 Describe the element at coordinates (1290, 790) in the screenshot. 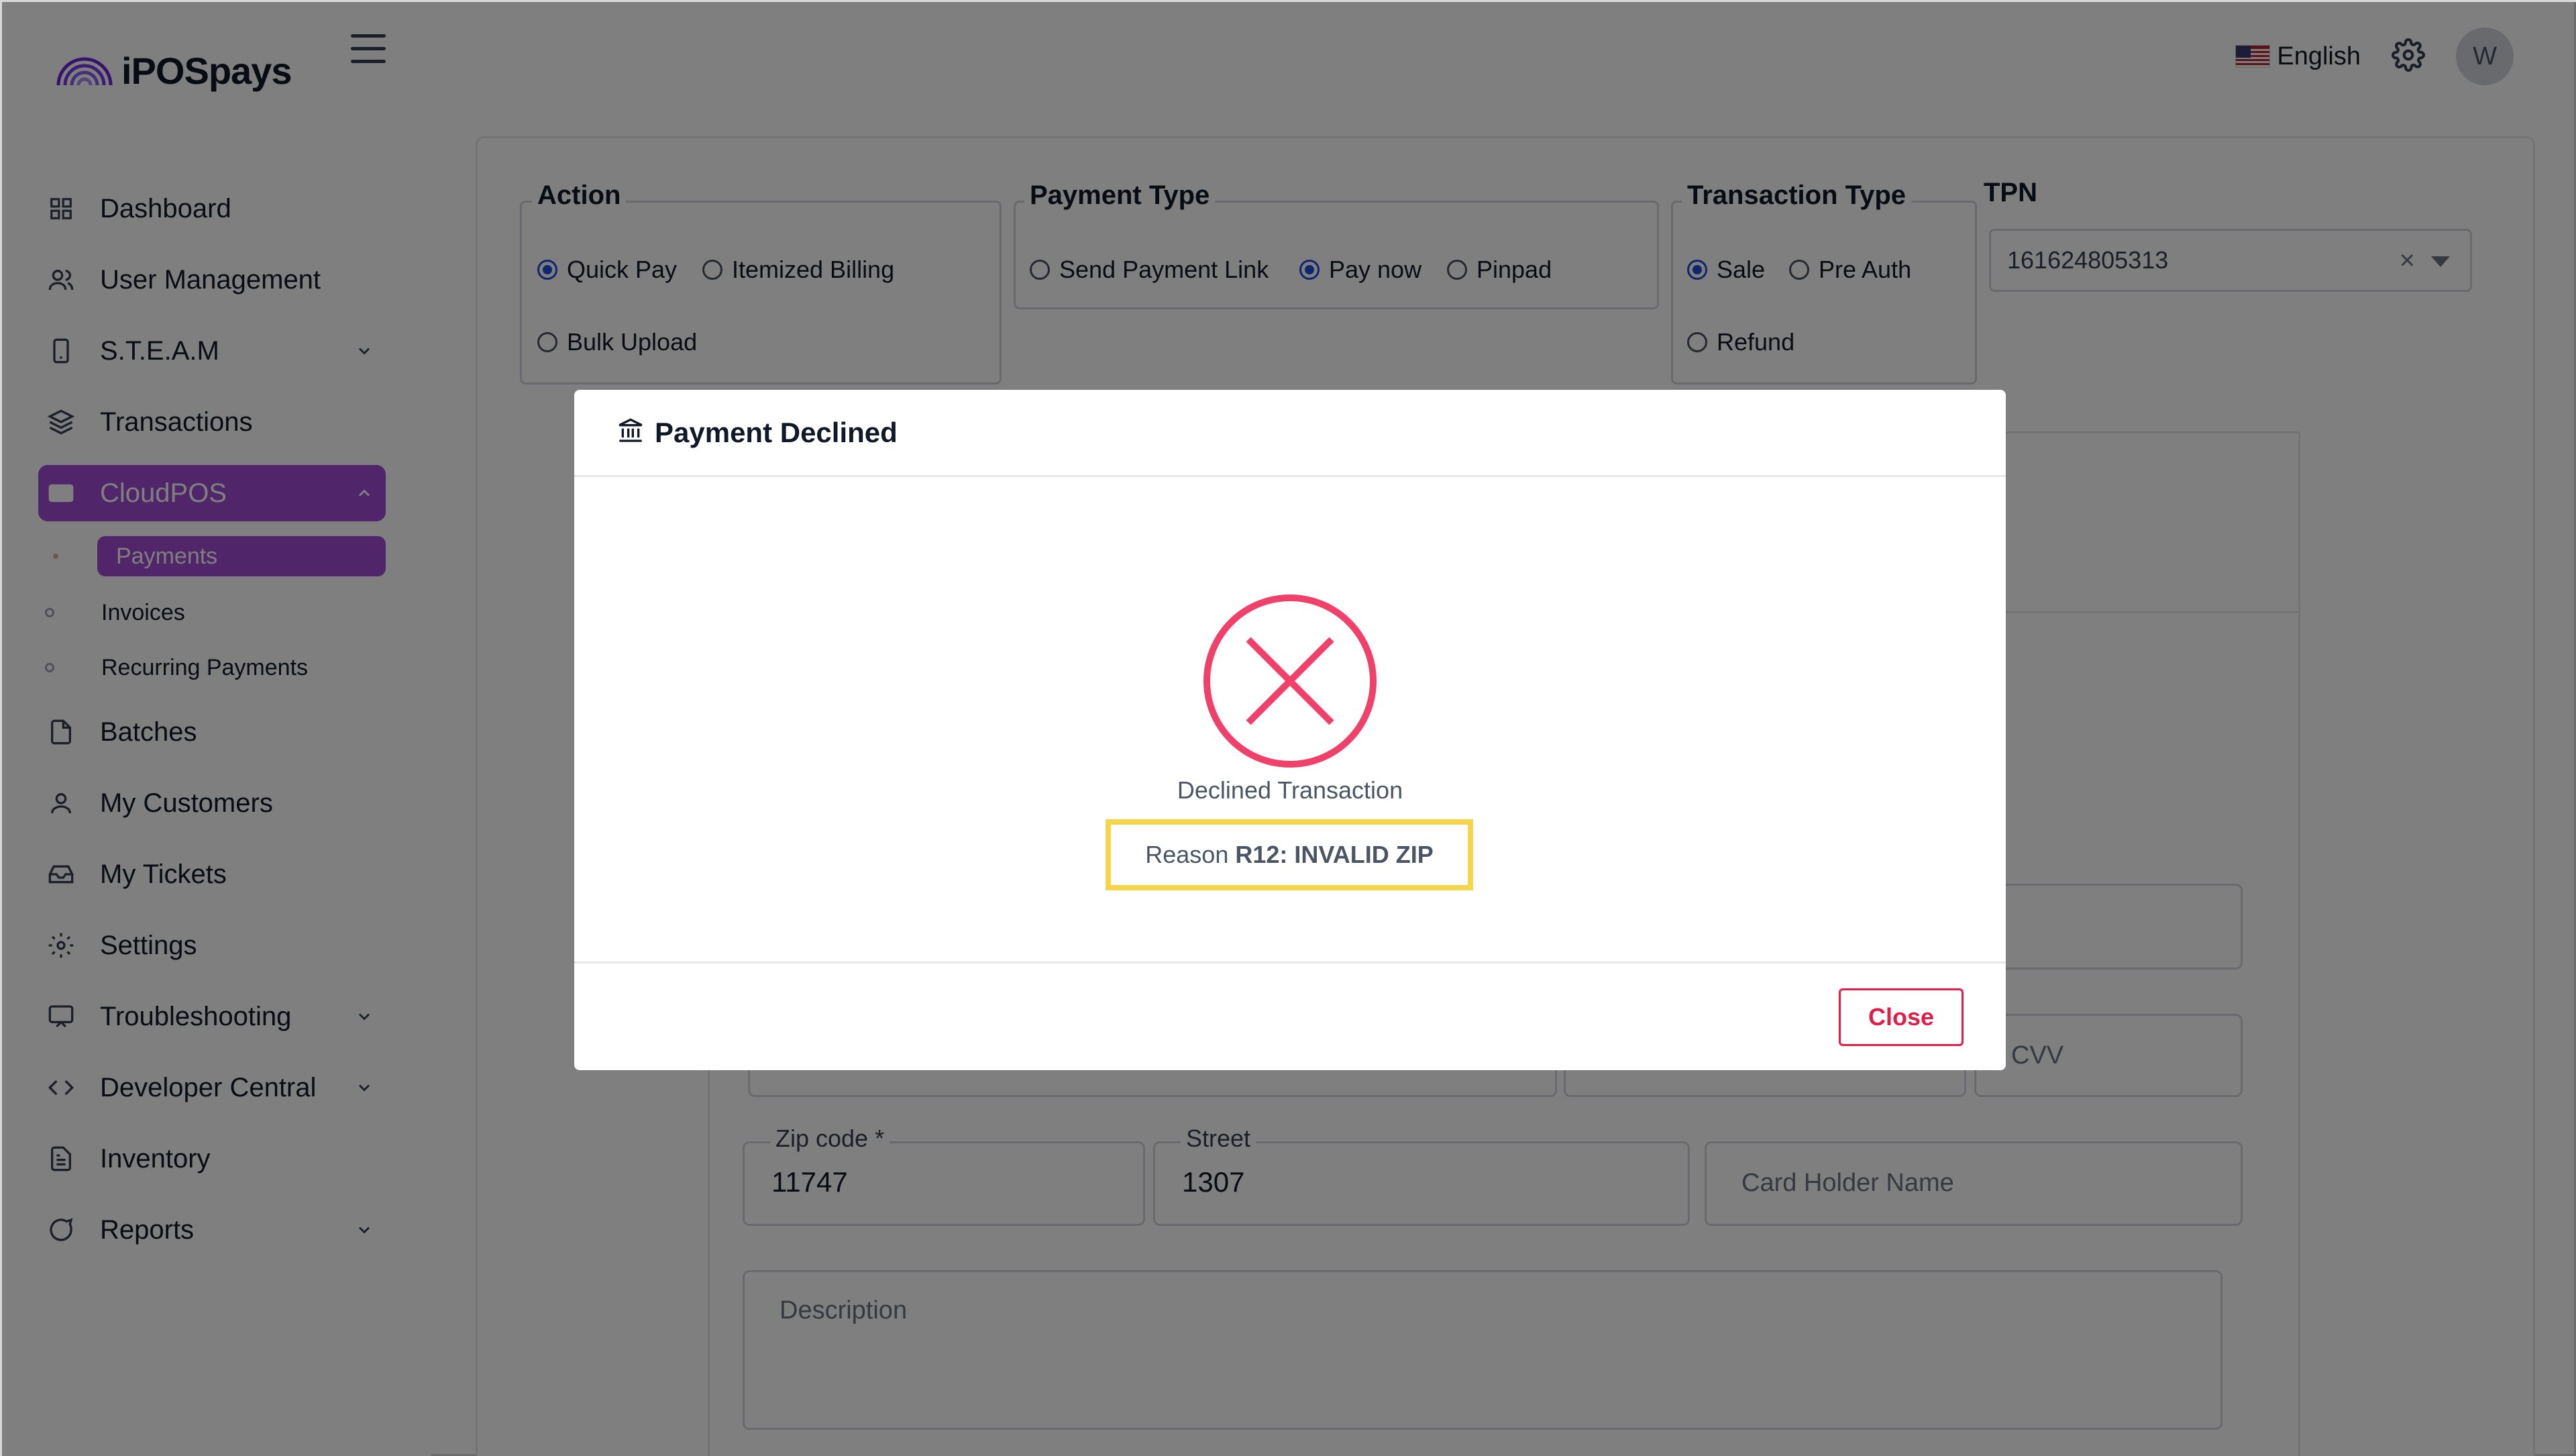

I see `declined-status-text: Declined Transaction` at that location.